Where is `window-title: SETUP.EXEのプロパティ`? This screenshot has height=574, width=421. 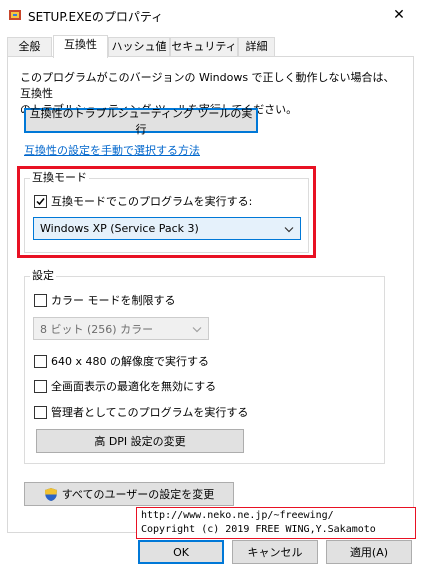
window-title: SETUP.EXEのプロパティ is located at coordinates (96, 17).